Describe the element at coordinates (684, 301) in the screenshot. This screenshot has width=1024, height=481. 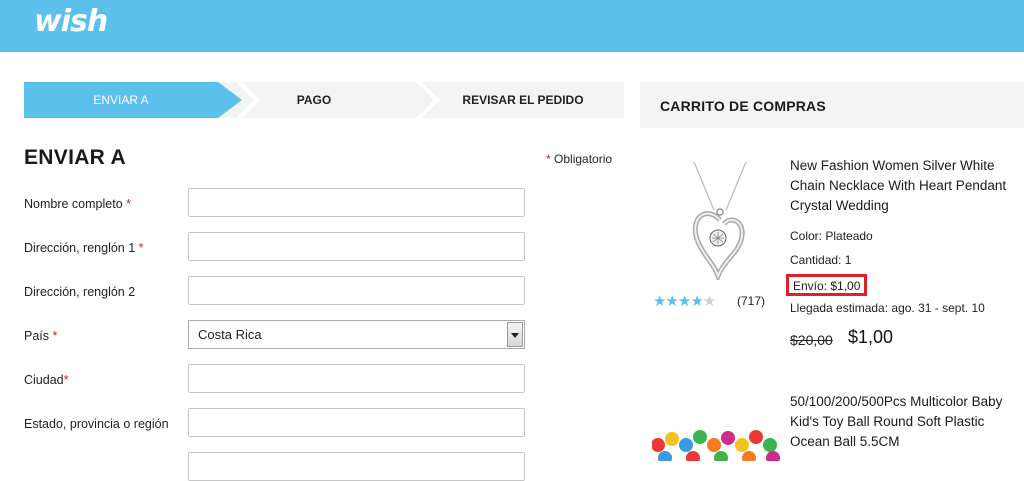
I see `rating-stars: ★★★★★` at that location.